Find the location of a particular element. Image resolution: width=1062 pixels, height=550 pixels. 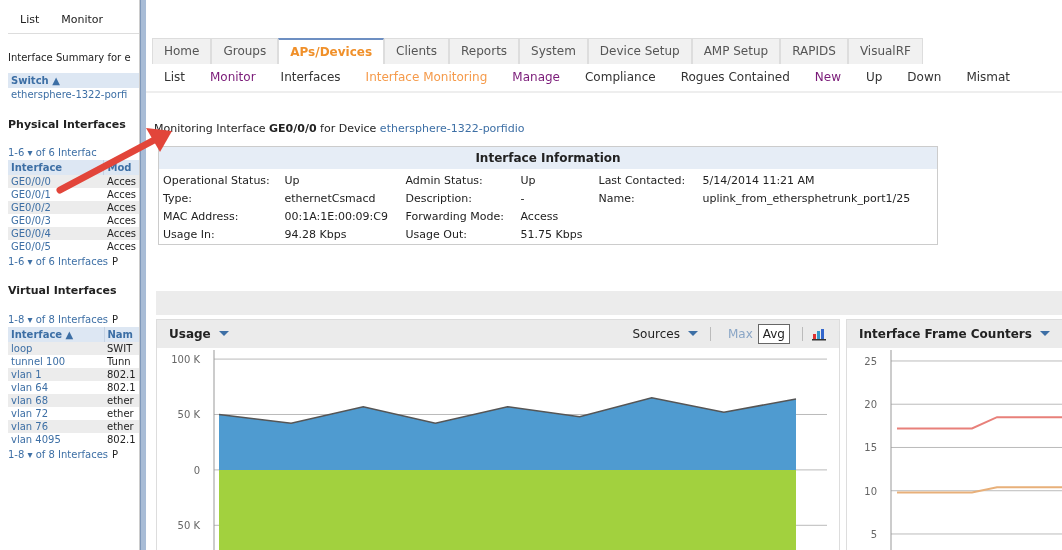

table-cell: vlan 76 is located at coordinates (56, 426).